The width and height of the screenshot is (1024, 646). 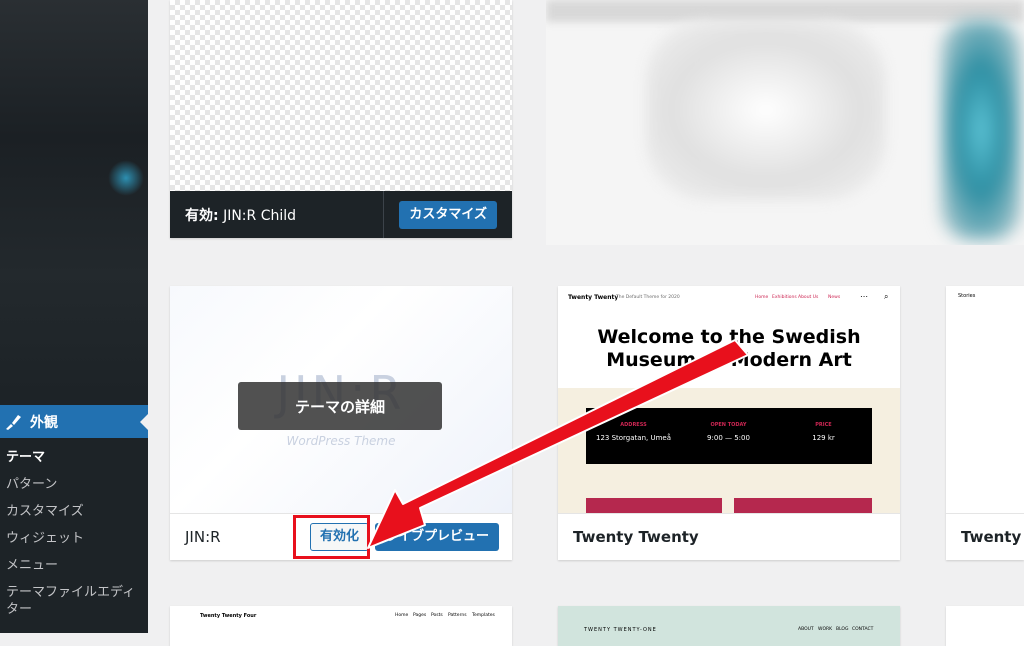 I want to click on jinr-screenshot: JIN:R WordPress Theme テーマの詳細, so click(x=341, y=400).